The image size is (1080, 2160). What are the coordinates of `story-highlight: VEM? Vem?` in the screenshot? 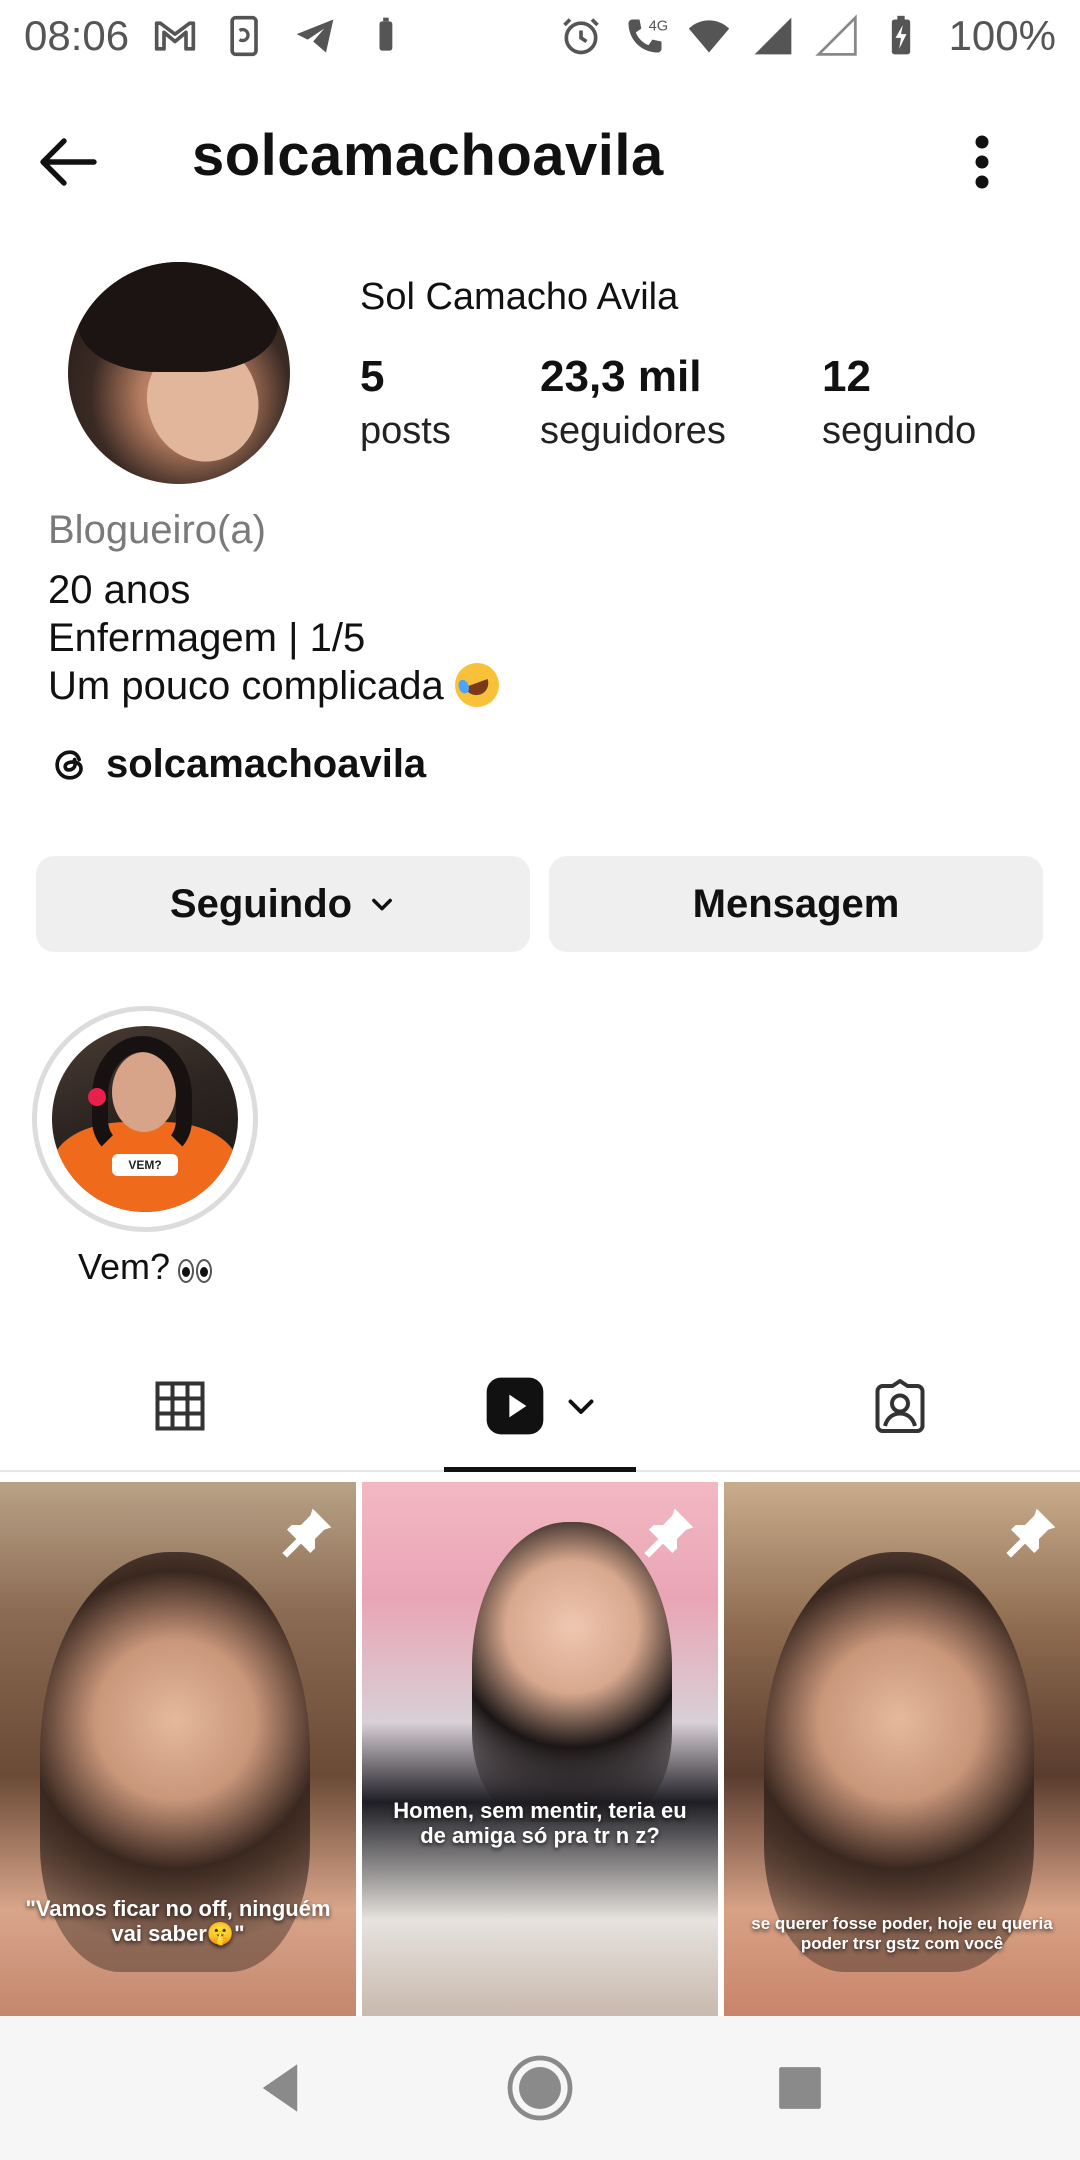 It's located at (145, 1147).